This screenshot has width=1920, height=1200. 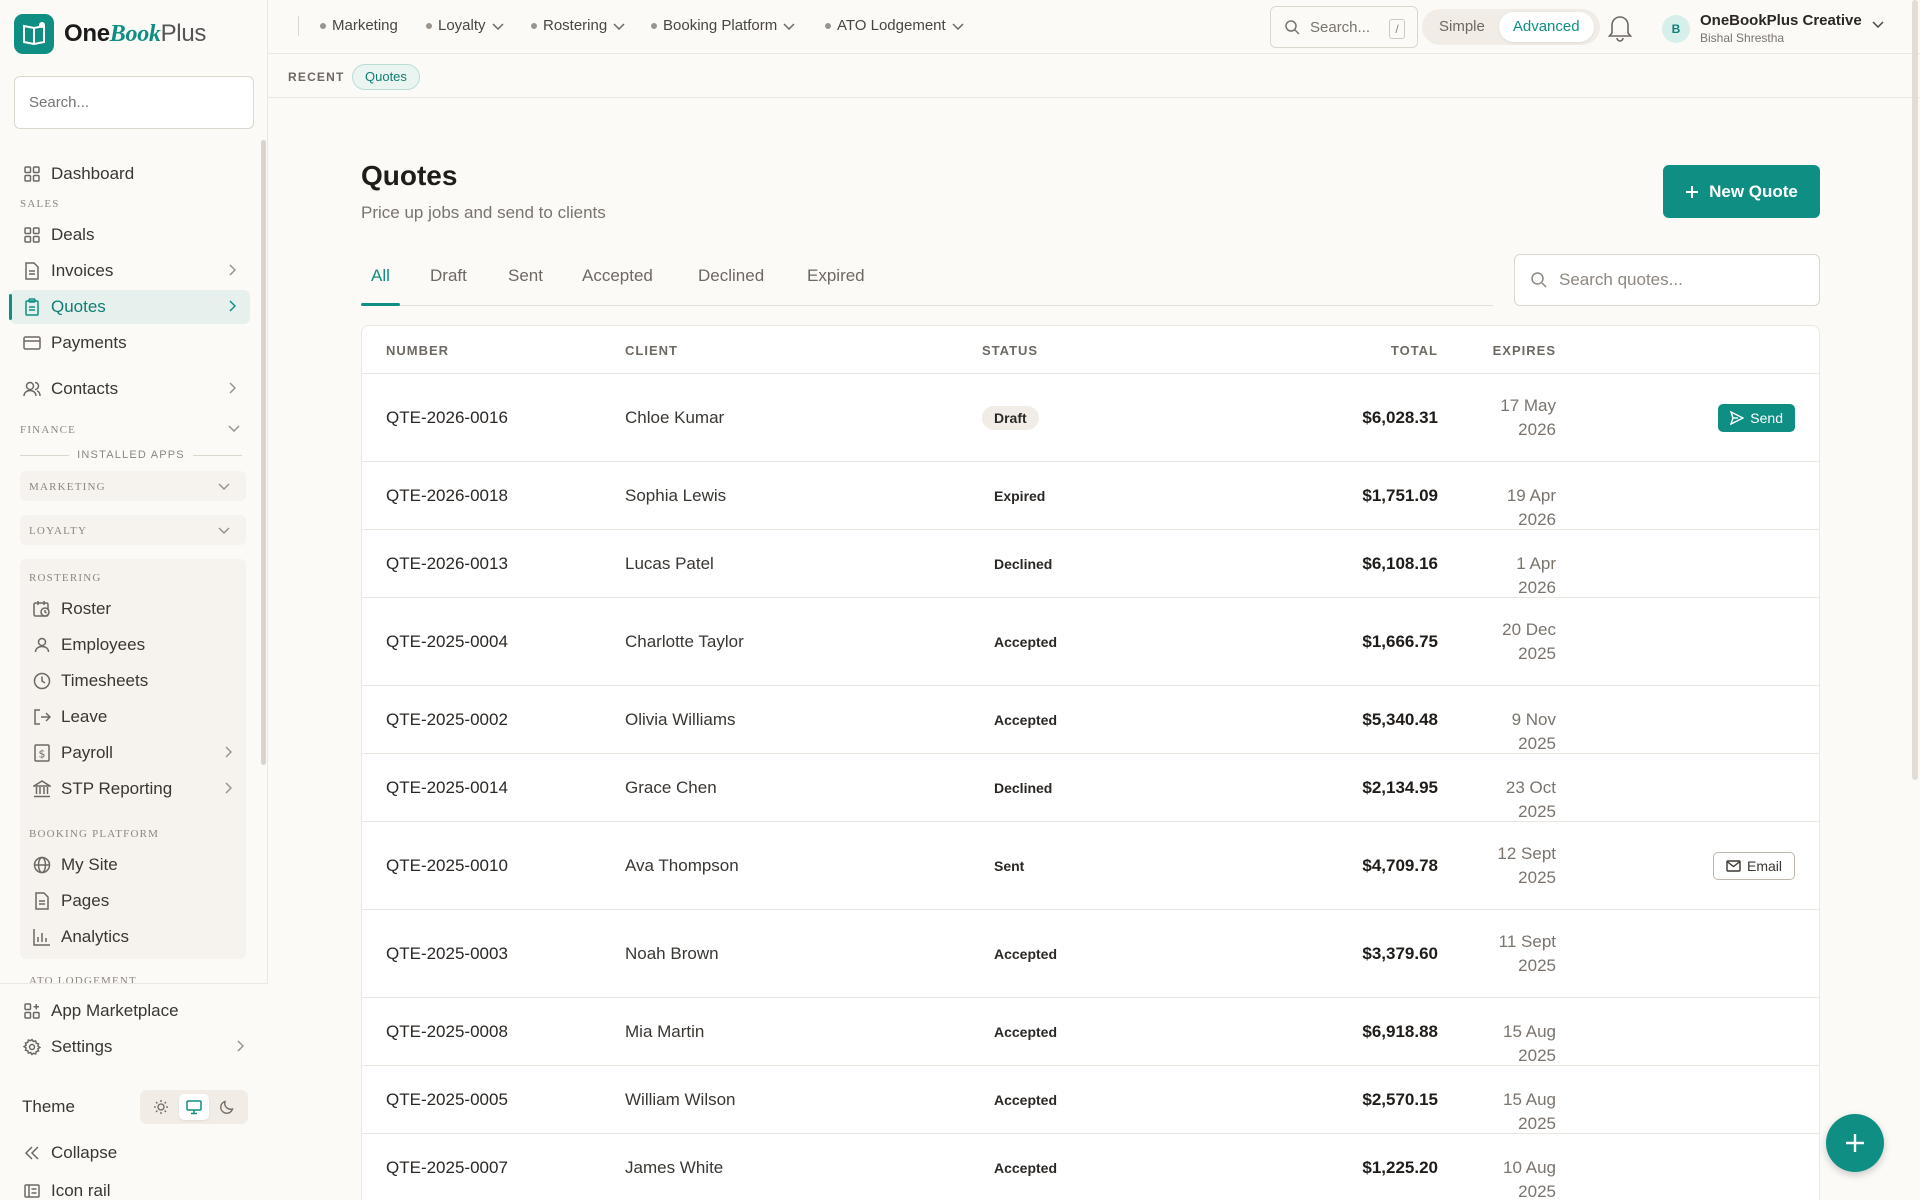 What do you see at coordinates (386, 77) in the screenshot?
I see `recent-chip-quotes: Quotes` at bounding box center [386, 77].